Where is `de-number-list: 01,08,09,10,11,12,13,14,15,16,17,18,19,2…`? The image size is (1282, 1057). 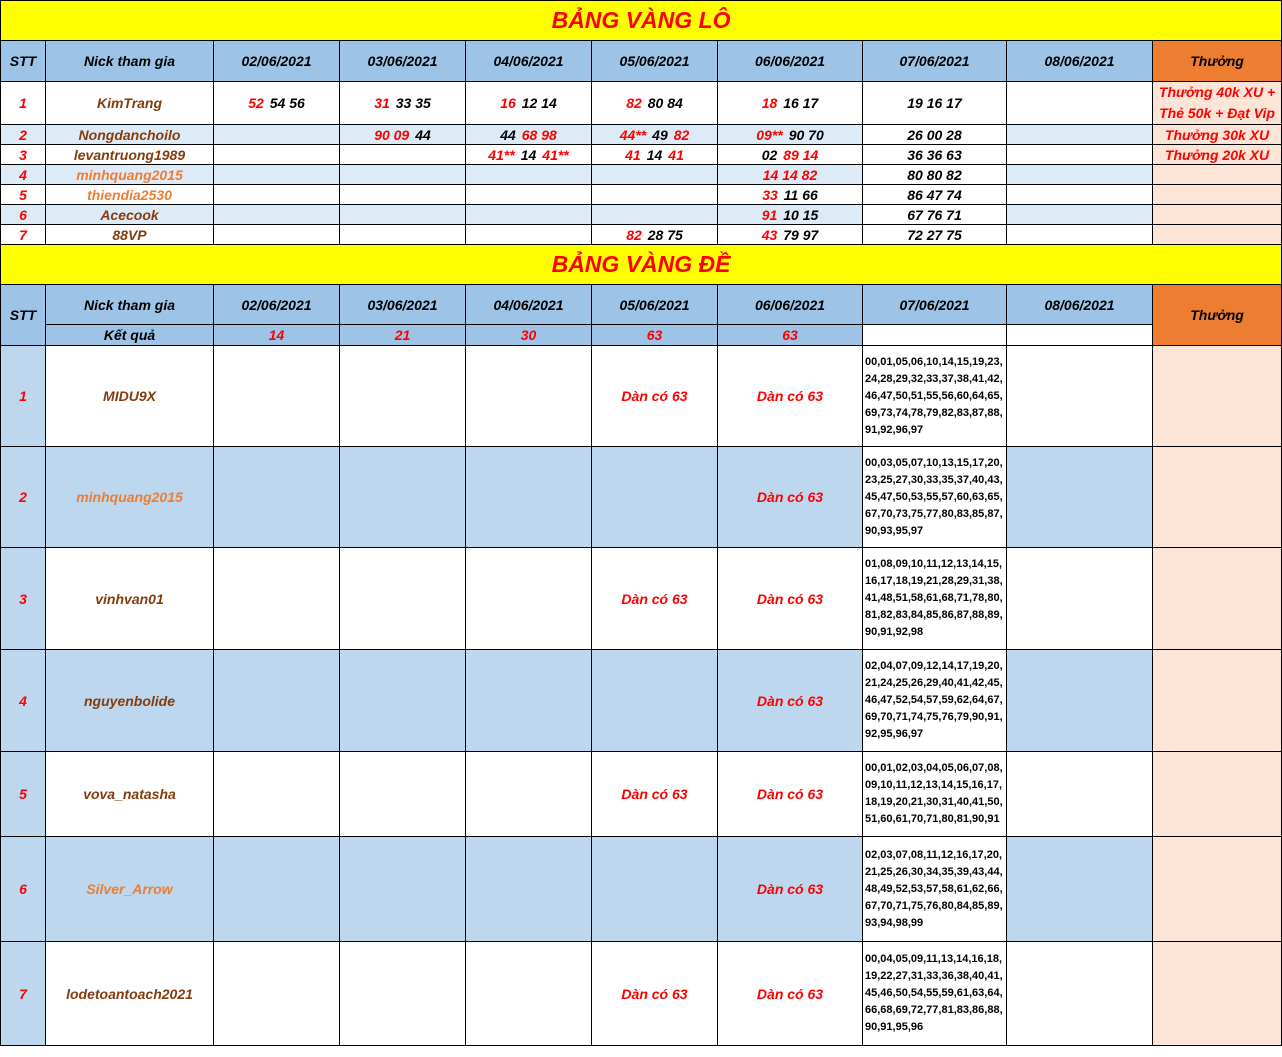
de-number-list: 01,08,09,10,11,12,13,14,15,16,17,18,19,2… is located at coordinates (934, 598).